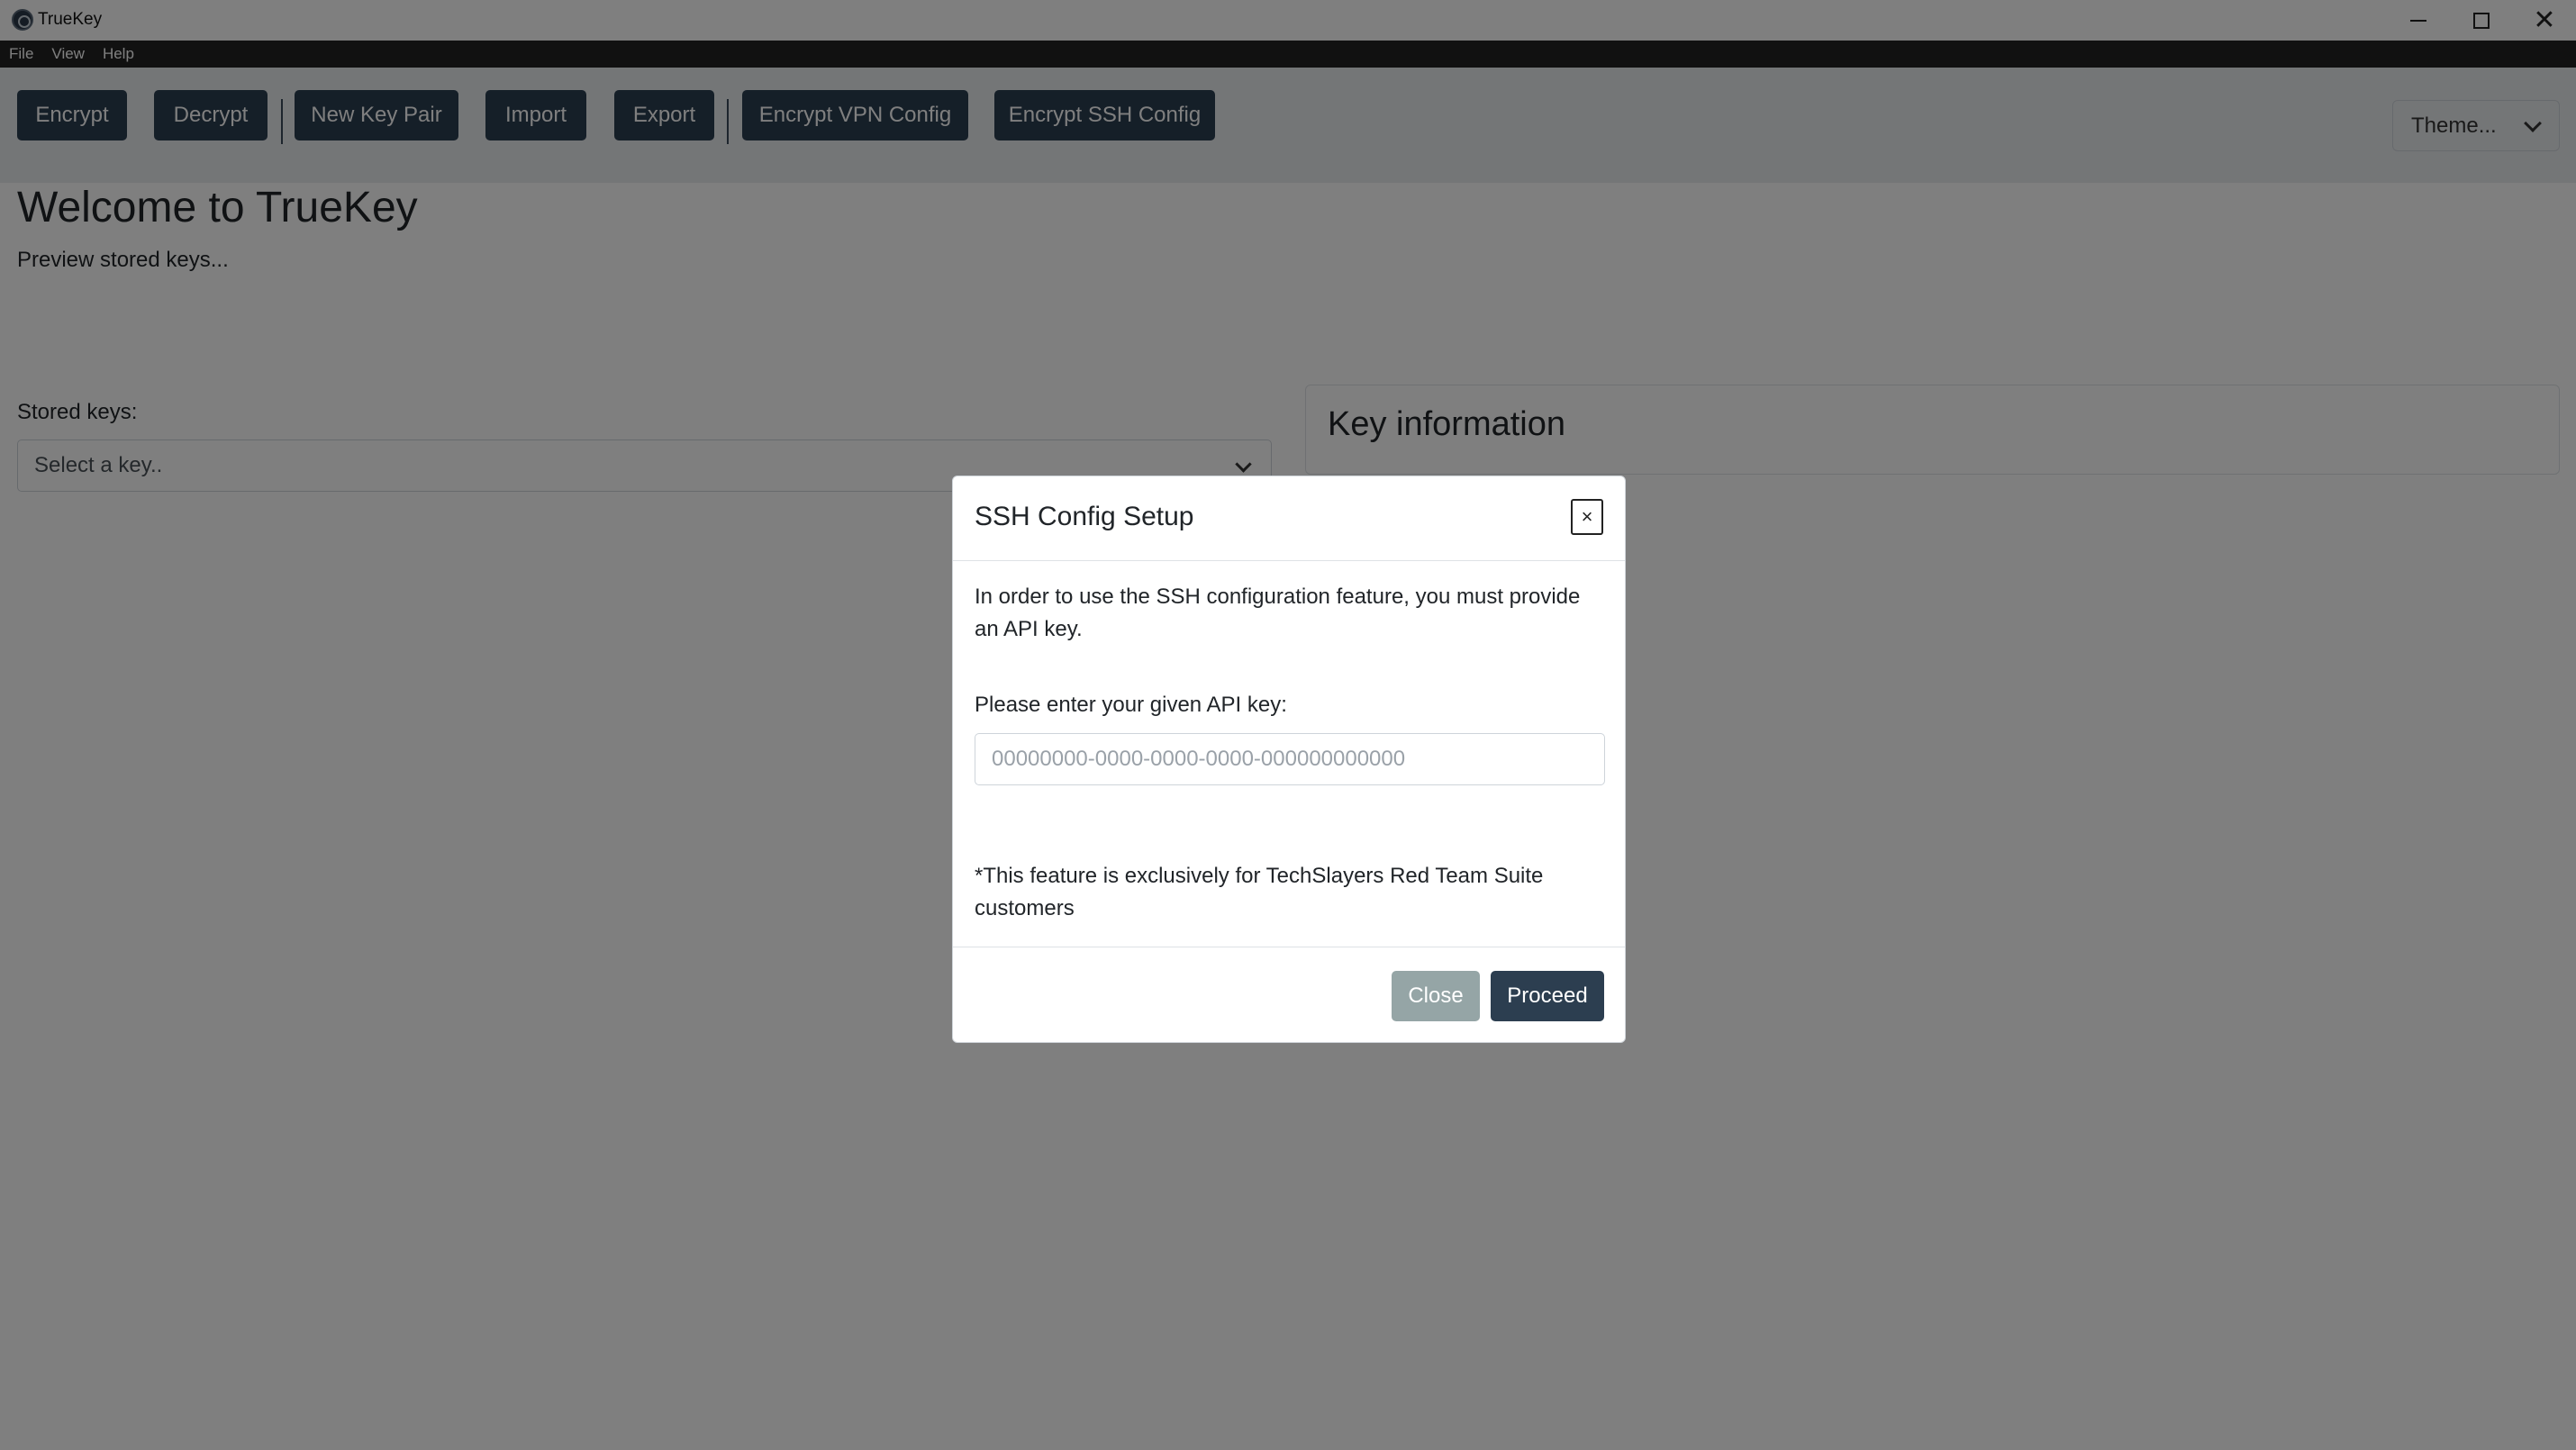  Describe the element at coordinates (1084, 516) in the screenshot. I see `modal-title: SSH Config Setup` at that location.